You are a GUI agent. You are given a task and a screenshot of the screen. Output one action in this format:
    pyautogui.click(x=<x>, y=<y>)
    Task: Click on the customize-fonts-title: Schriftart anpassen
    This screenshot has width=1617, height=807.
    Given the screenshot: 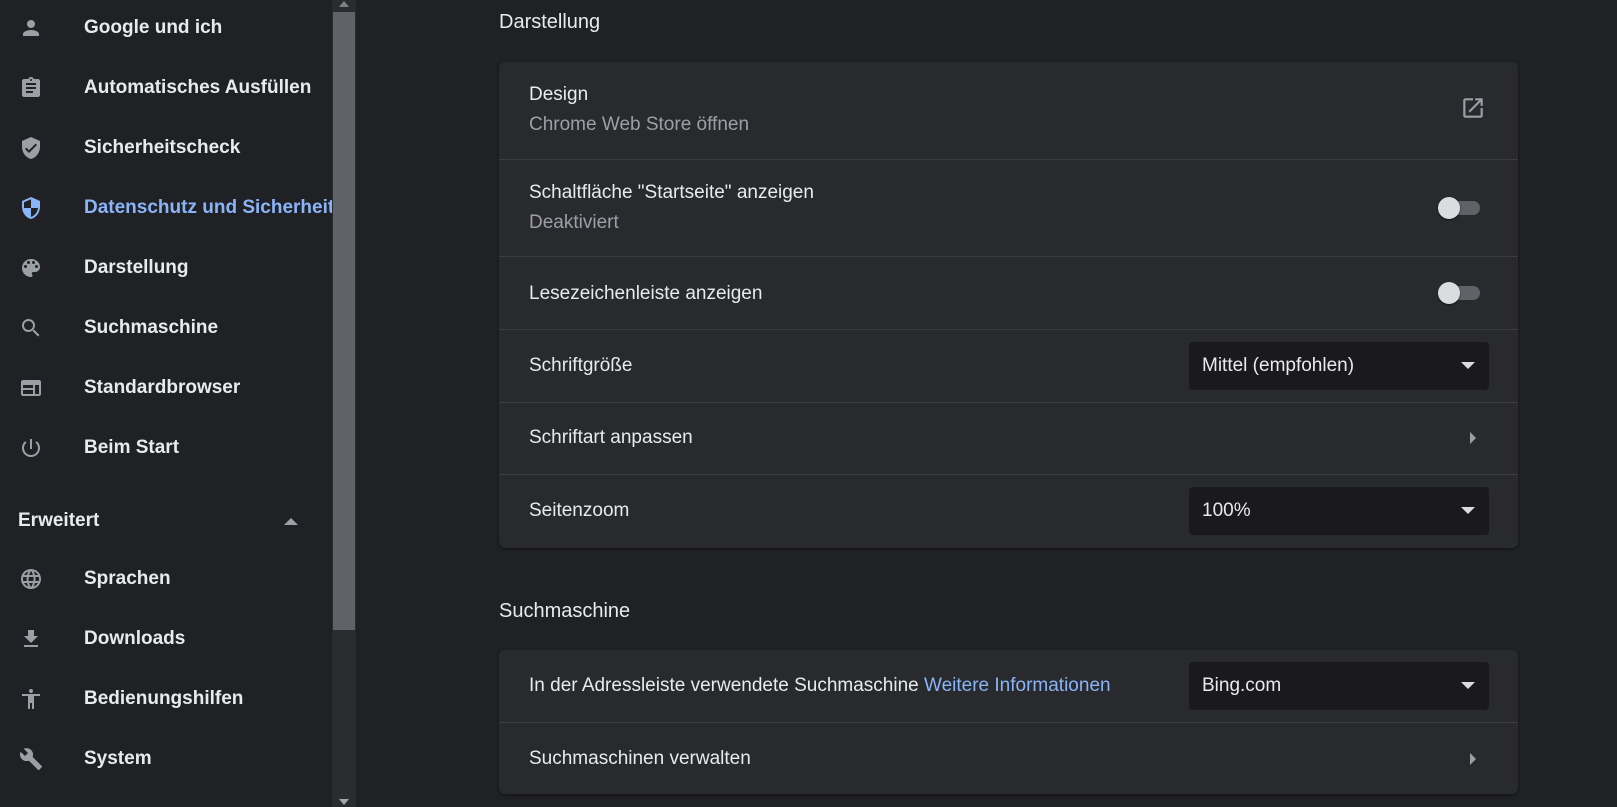 What is the action you would take?
    pyautogui.click(x=611, y=437)
    